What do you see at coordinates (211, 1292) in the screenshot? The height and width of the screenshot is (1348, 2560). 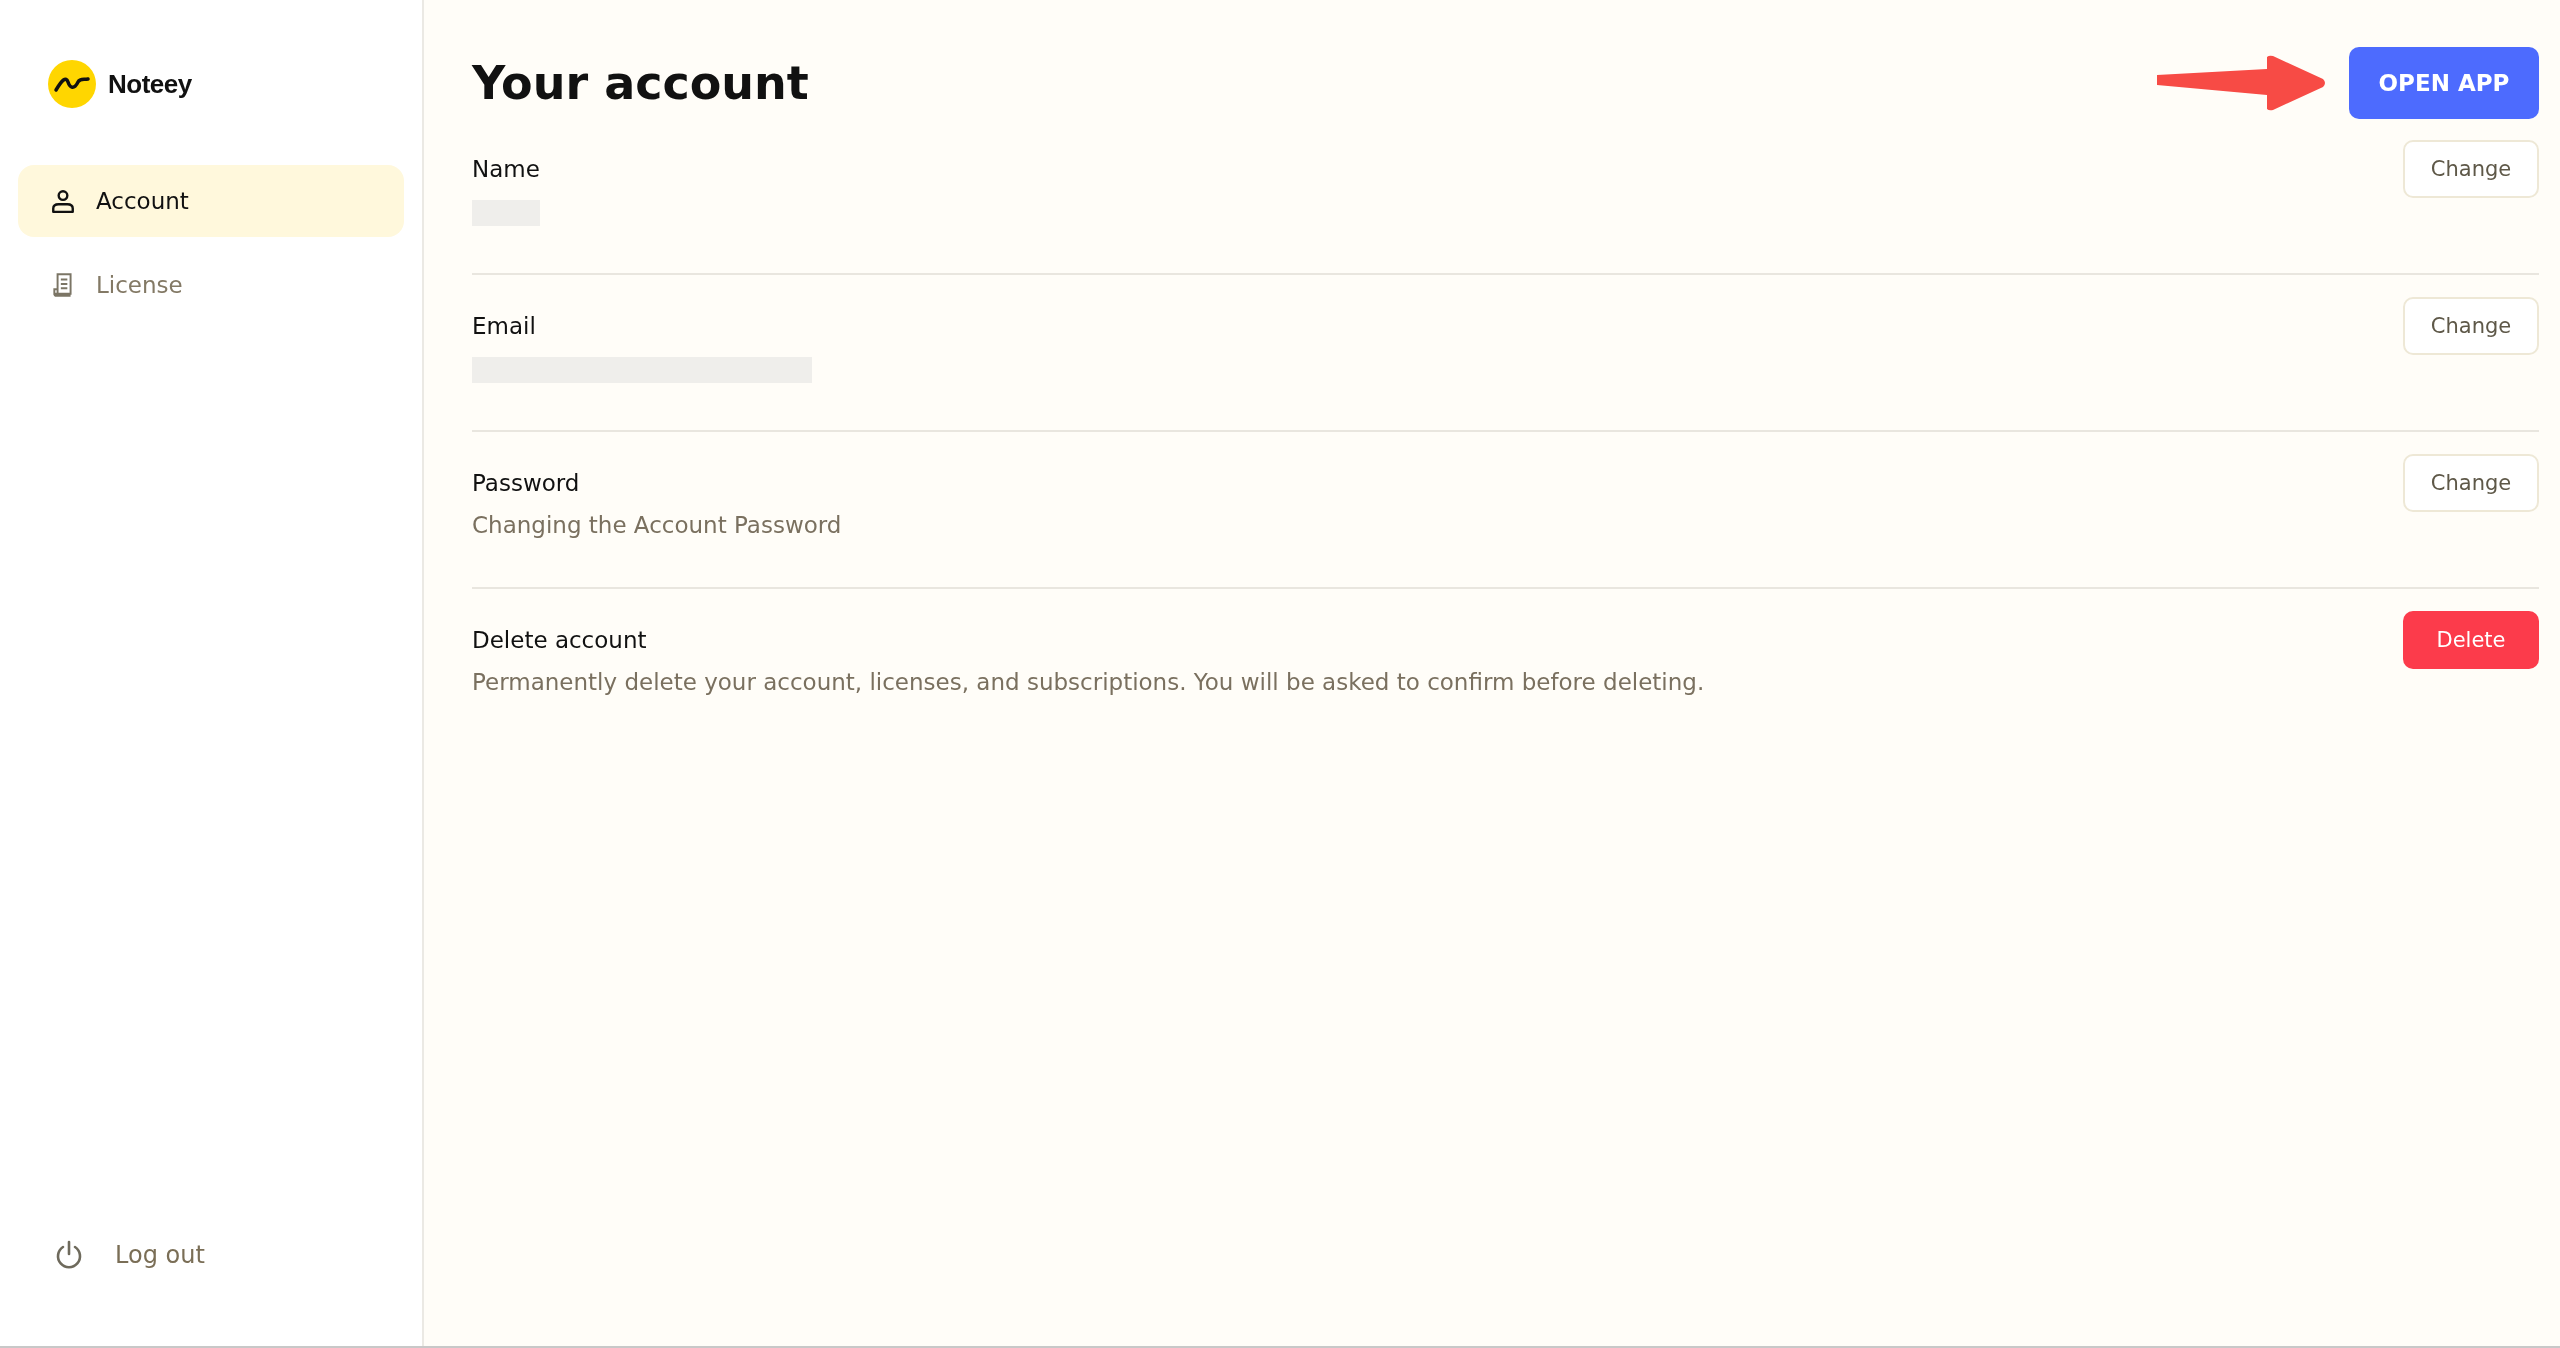 I see `logout-link: Log out` at bounding box center [211, 1292].